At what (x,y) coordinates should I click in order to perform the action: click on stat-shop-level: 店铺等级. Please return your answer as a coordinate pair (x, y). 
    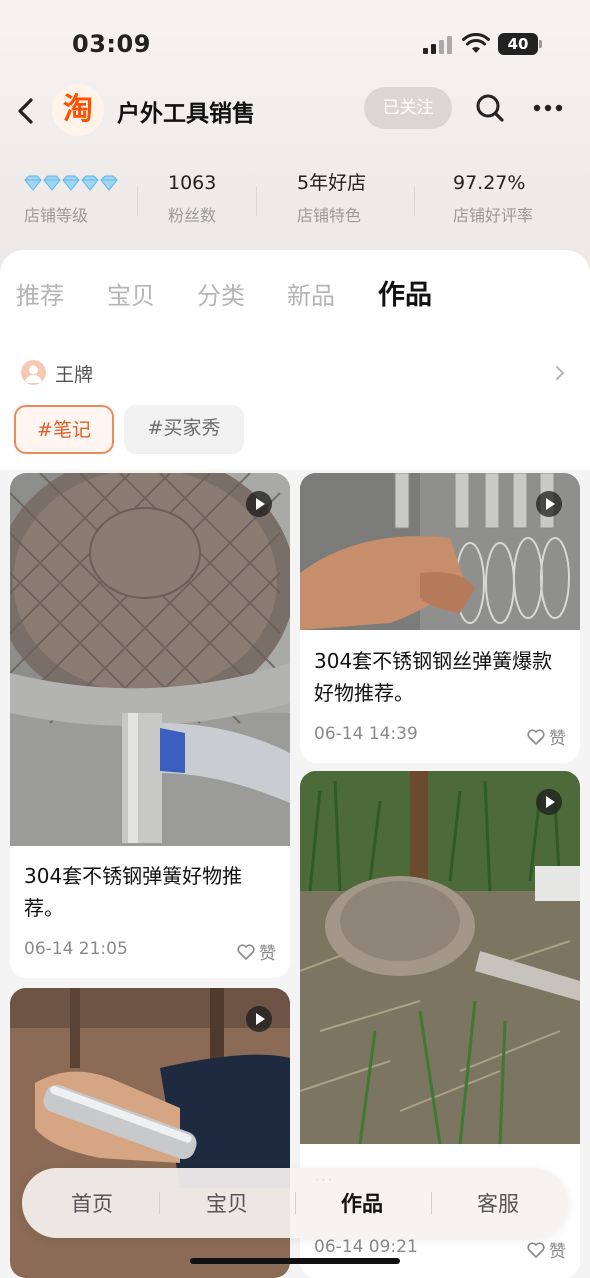
    Looking at the image, I should click on (79, 200).